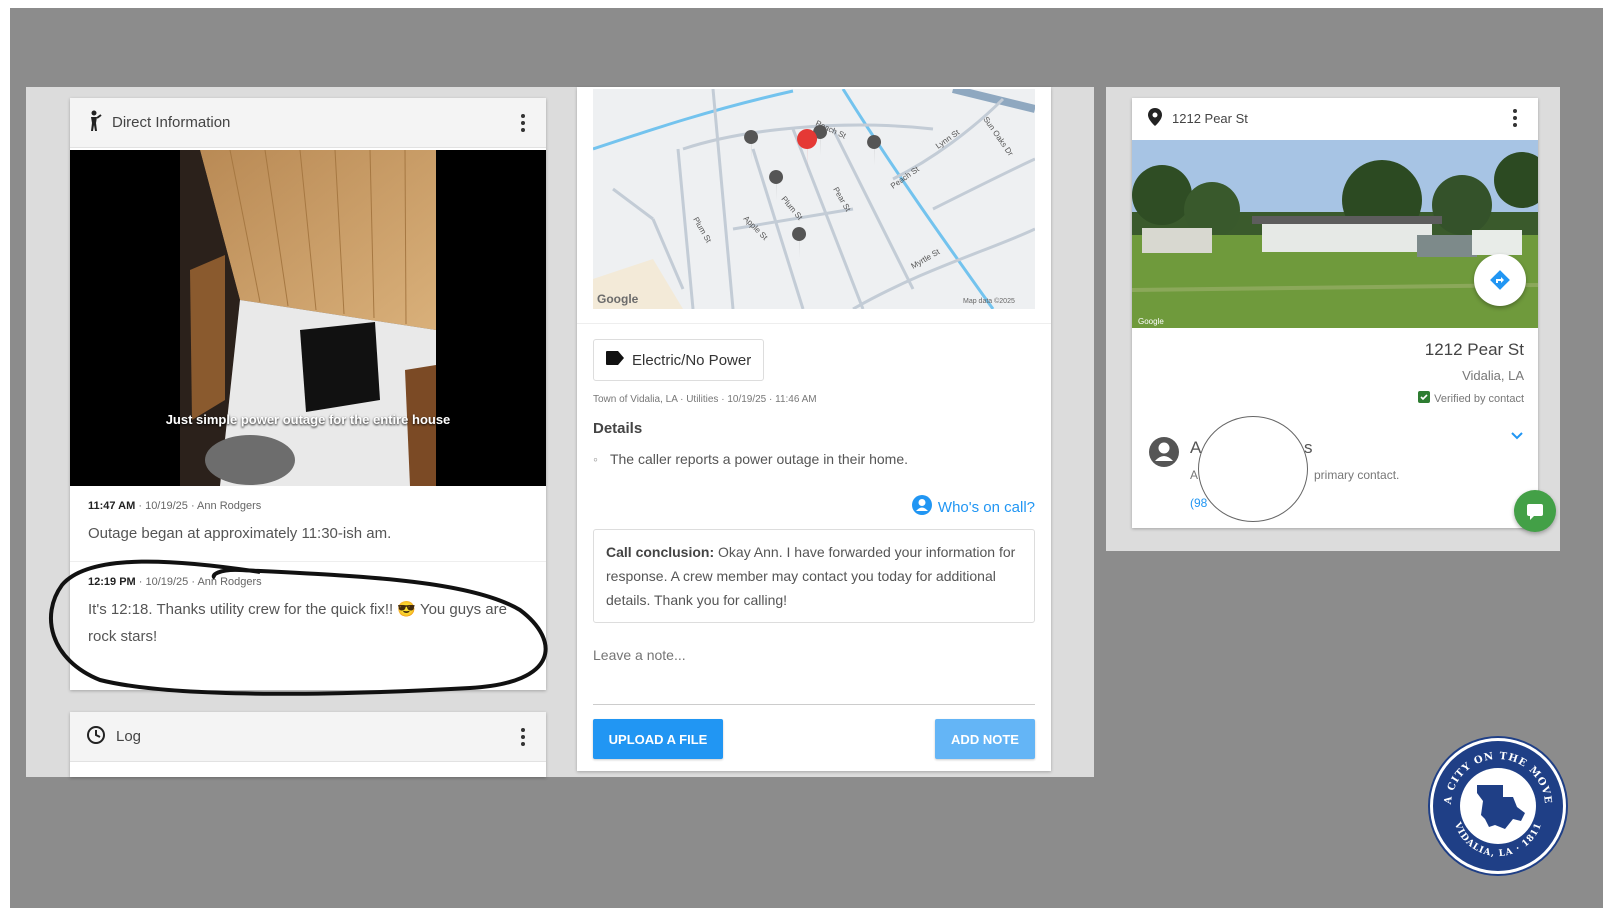 The height and width of the screenshot is (908, 1603). I want to click on details-heading: Details, so click(618, 428).